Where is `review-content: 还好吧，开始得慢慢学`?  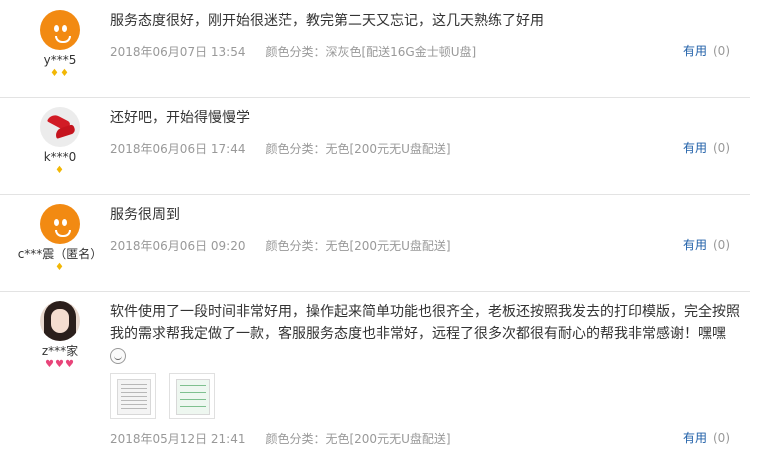
review-content: 还好吧，开始得慢慢学 is located at coordinates (425, 118).